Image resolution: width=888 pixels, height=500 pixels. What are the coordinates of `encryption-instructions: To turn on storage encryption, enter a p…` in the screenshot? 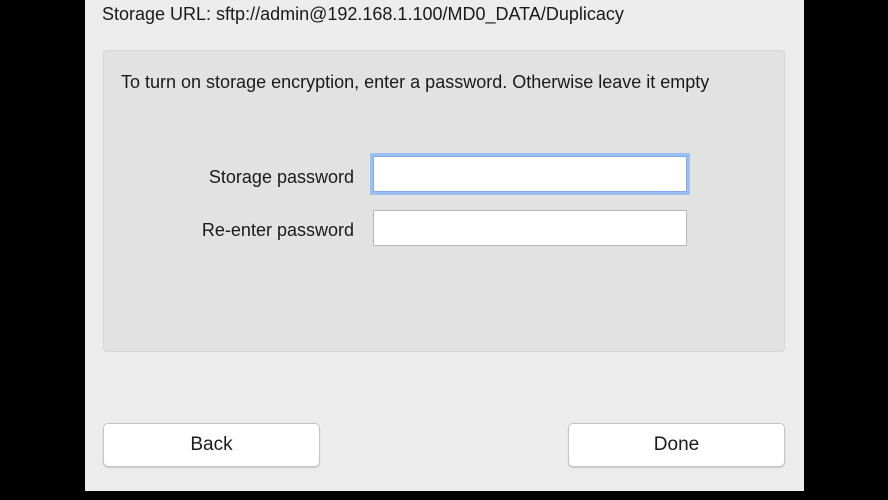 It's located at (415, 82).